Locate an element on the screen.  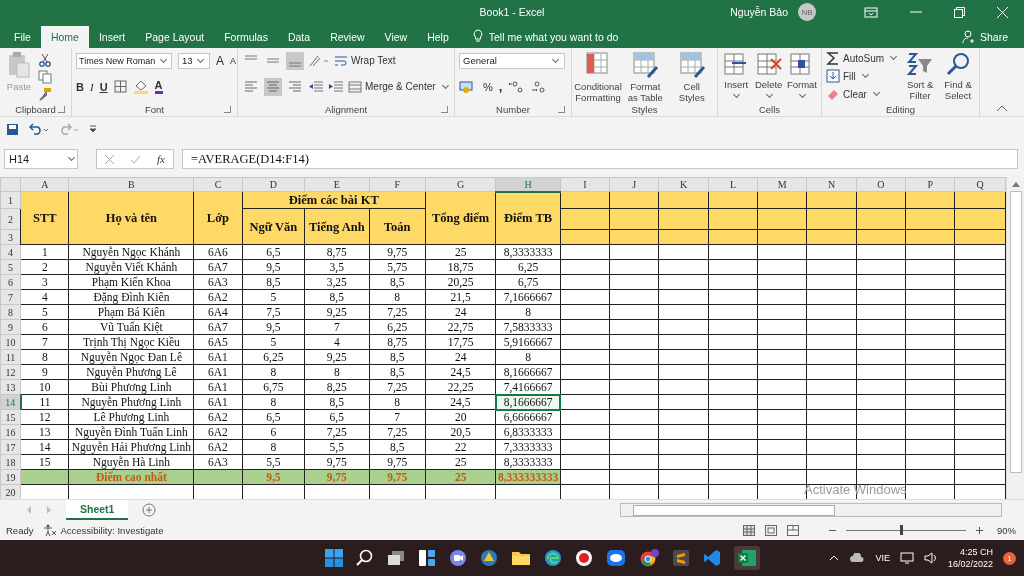
ribbon-tab: File is located at coordinates (22, 36).